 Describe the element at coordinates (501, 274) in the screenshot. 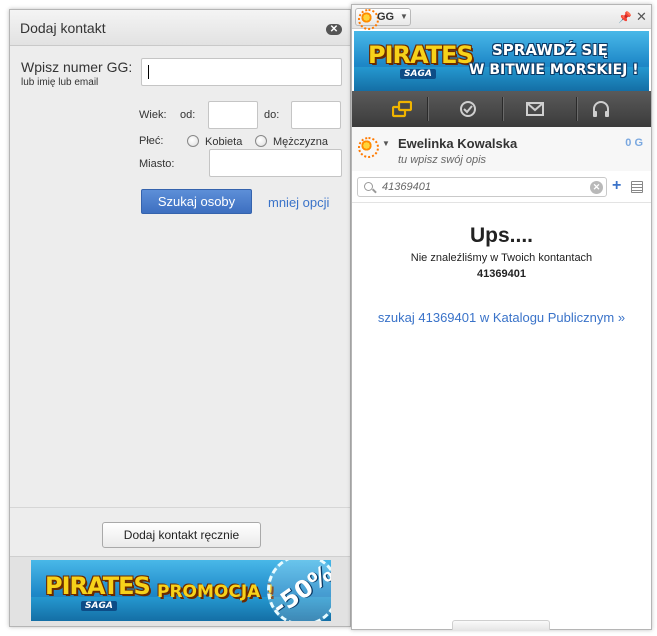

I see `not-found-number: 41369401` at that location.